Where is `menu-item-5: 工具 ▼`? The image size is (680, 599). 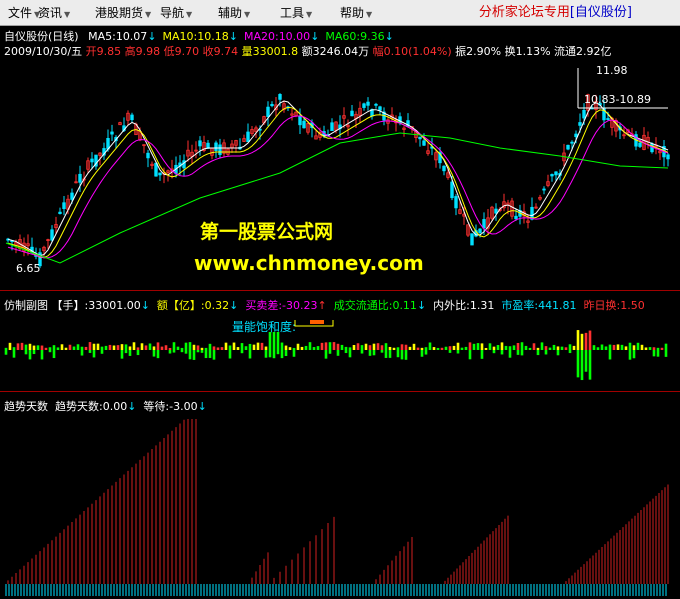
menu-item-5: 工具 ▼ is located at coordinates (296, 13).